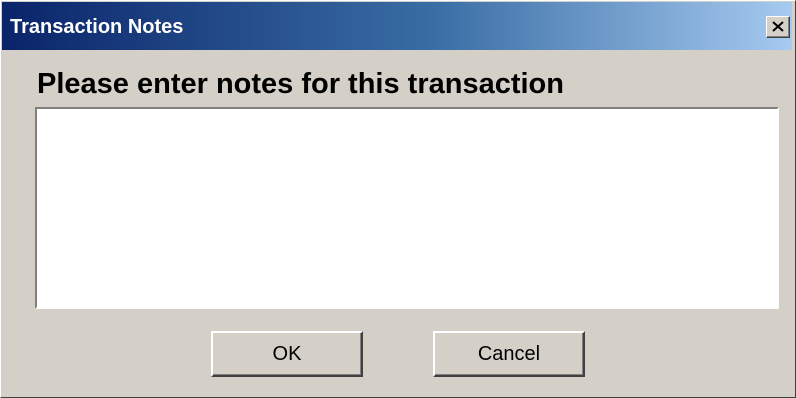 The height and width of the screenshot is (398, 796). I want to click on close-button, so click(778, 27).